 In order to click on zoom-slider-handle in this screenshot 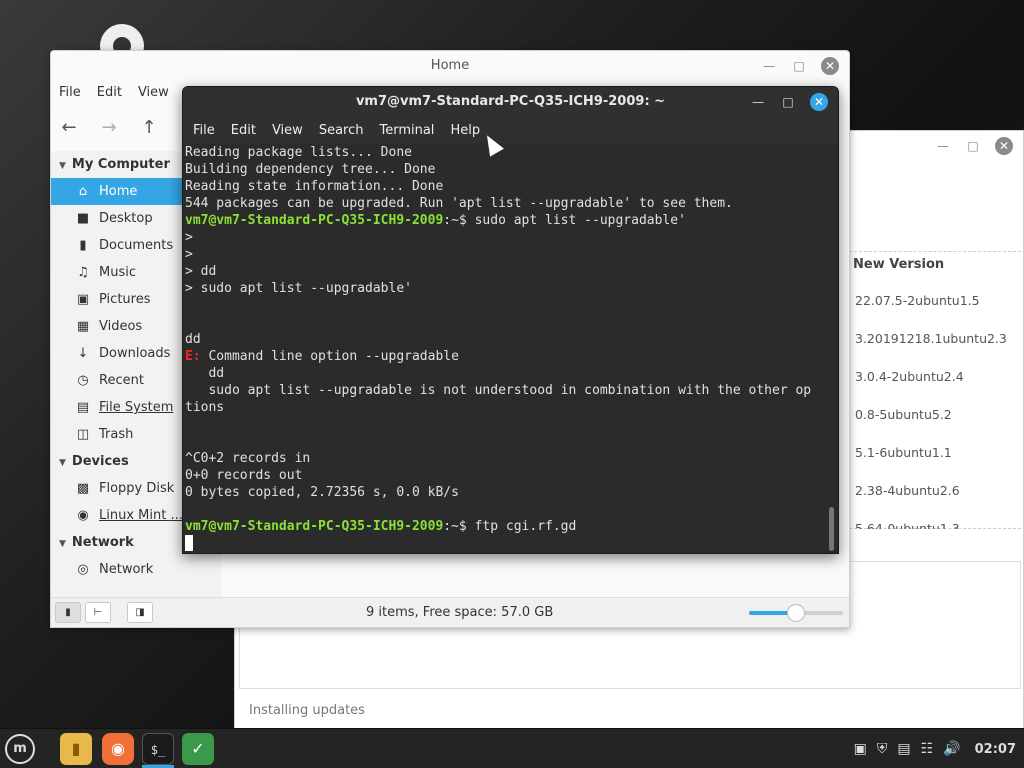, I will do `click(796, 613)`.